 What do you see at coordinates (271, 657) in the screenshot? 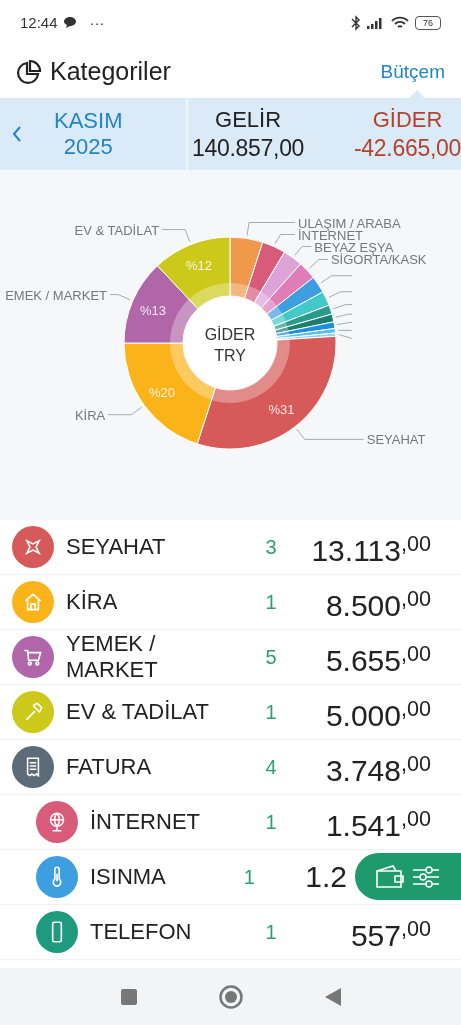
I see `transaction-count: 5` at bounding box center [271, 657].